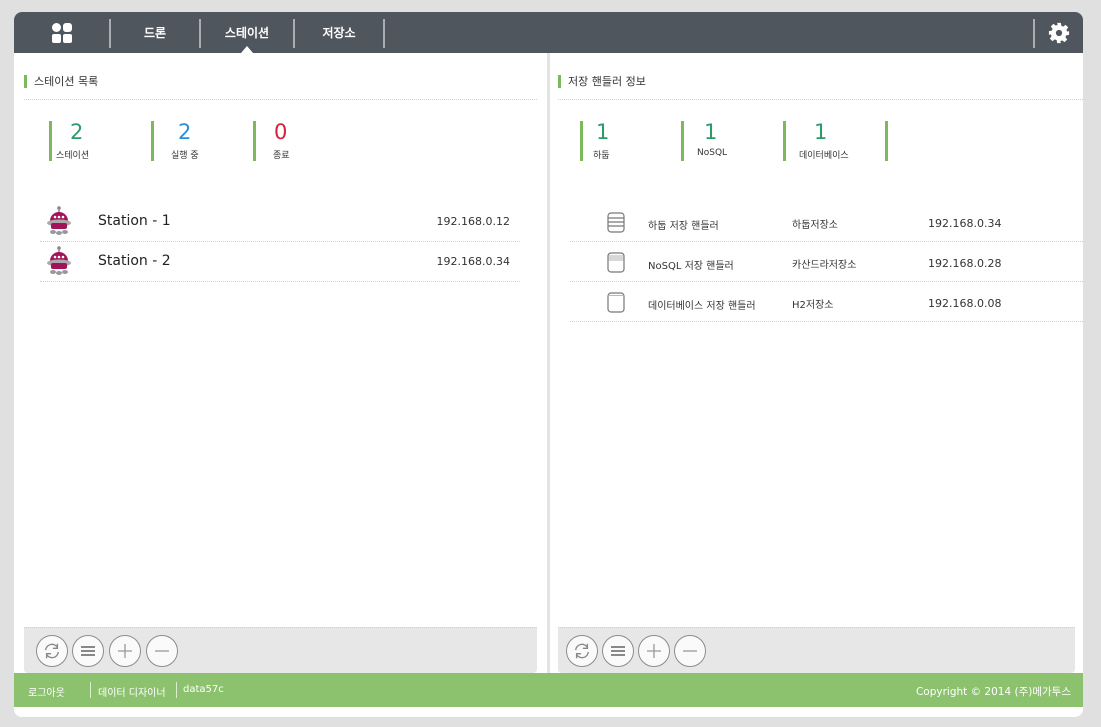  I want to click on handler-name: 하둡 저장 핸들러, so click(683, 226).